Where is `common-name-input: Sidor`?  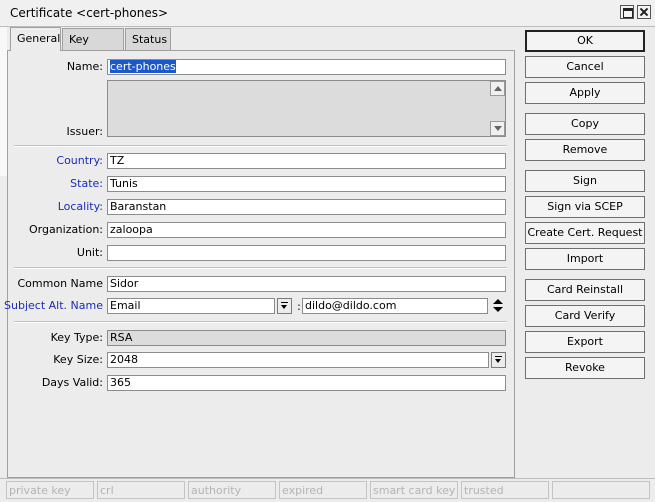 common-name-input: Sidor is located at coordinates (306, 284).